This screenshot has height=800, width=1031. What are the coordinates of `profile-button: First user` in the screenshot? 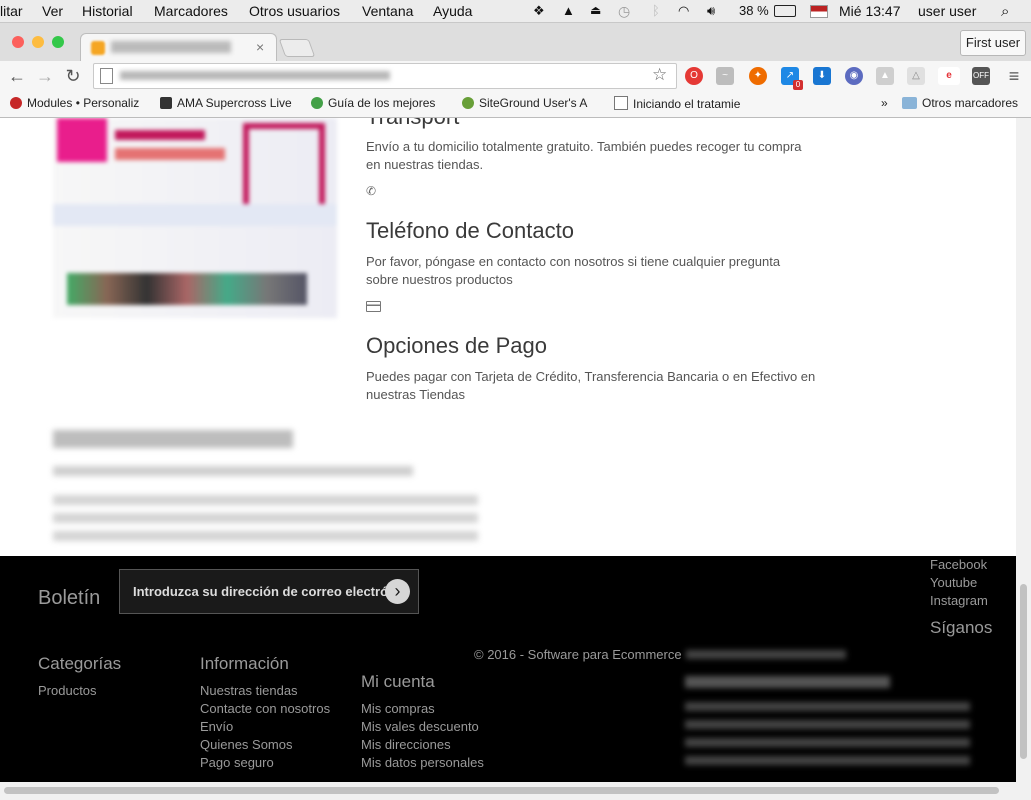 It's located at (993, 43).